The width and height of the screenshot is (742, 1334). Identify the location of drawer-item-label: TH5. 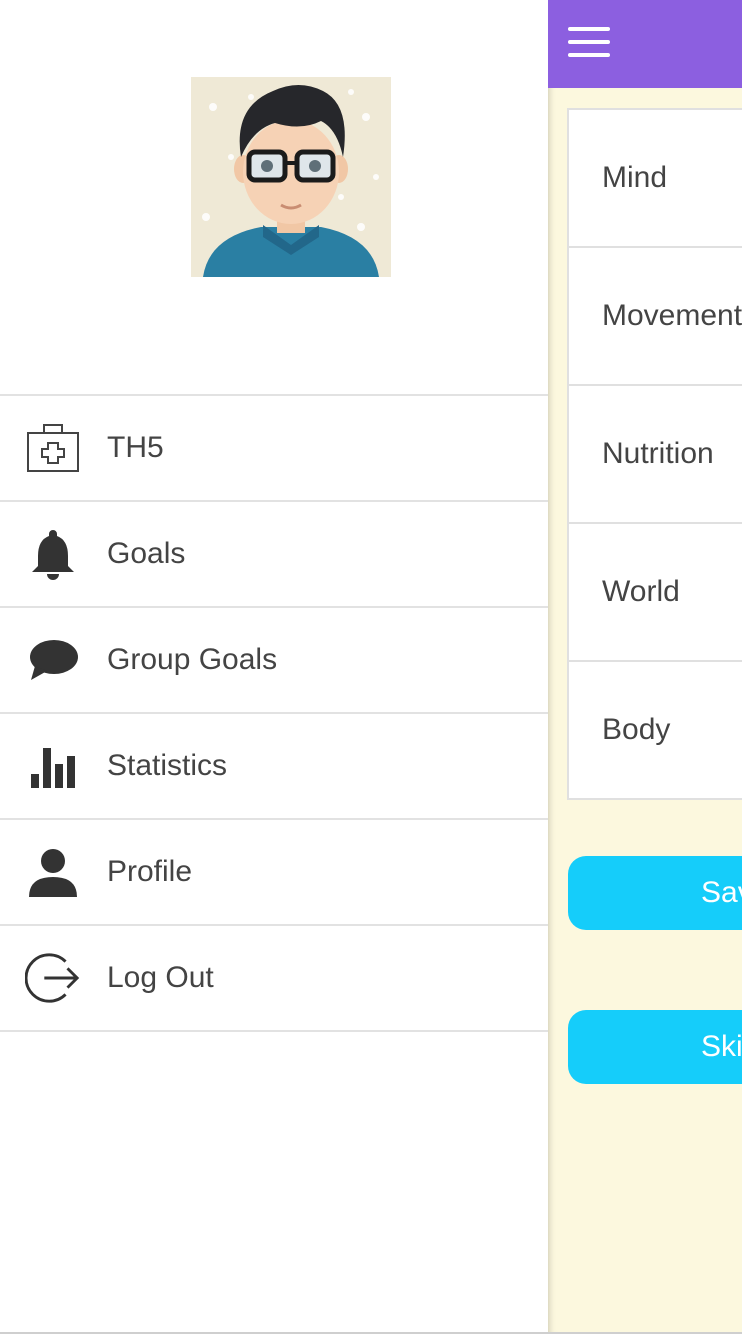
(135, 447).